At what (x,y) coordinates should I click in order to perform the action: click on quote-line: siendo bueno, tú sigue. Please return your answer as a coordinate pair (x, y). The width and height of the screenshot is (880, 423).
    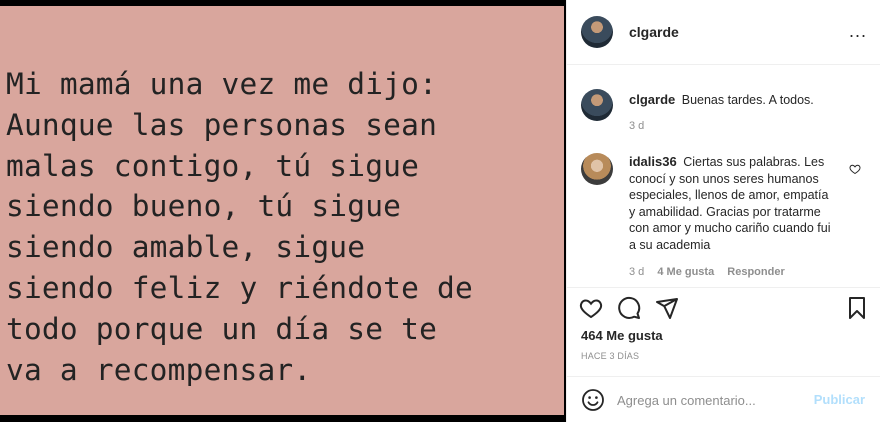
    Looking at the image, I should click on (204, 206).